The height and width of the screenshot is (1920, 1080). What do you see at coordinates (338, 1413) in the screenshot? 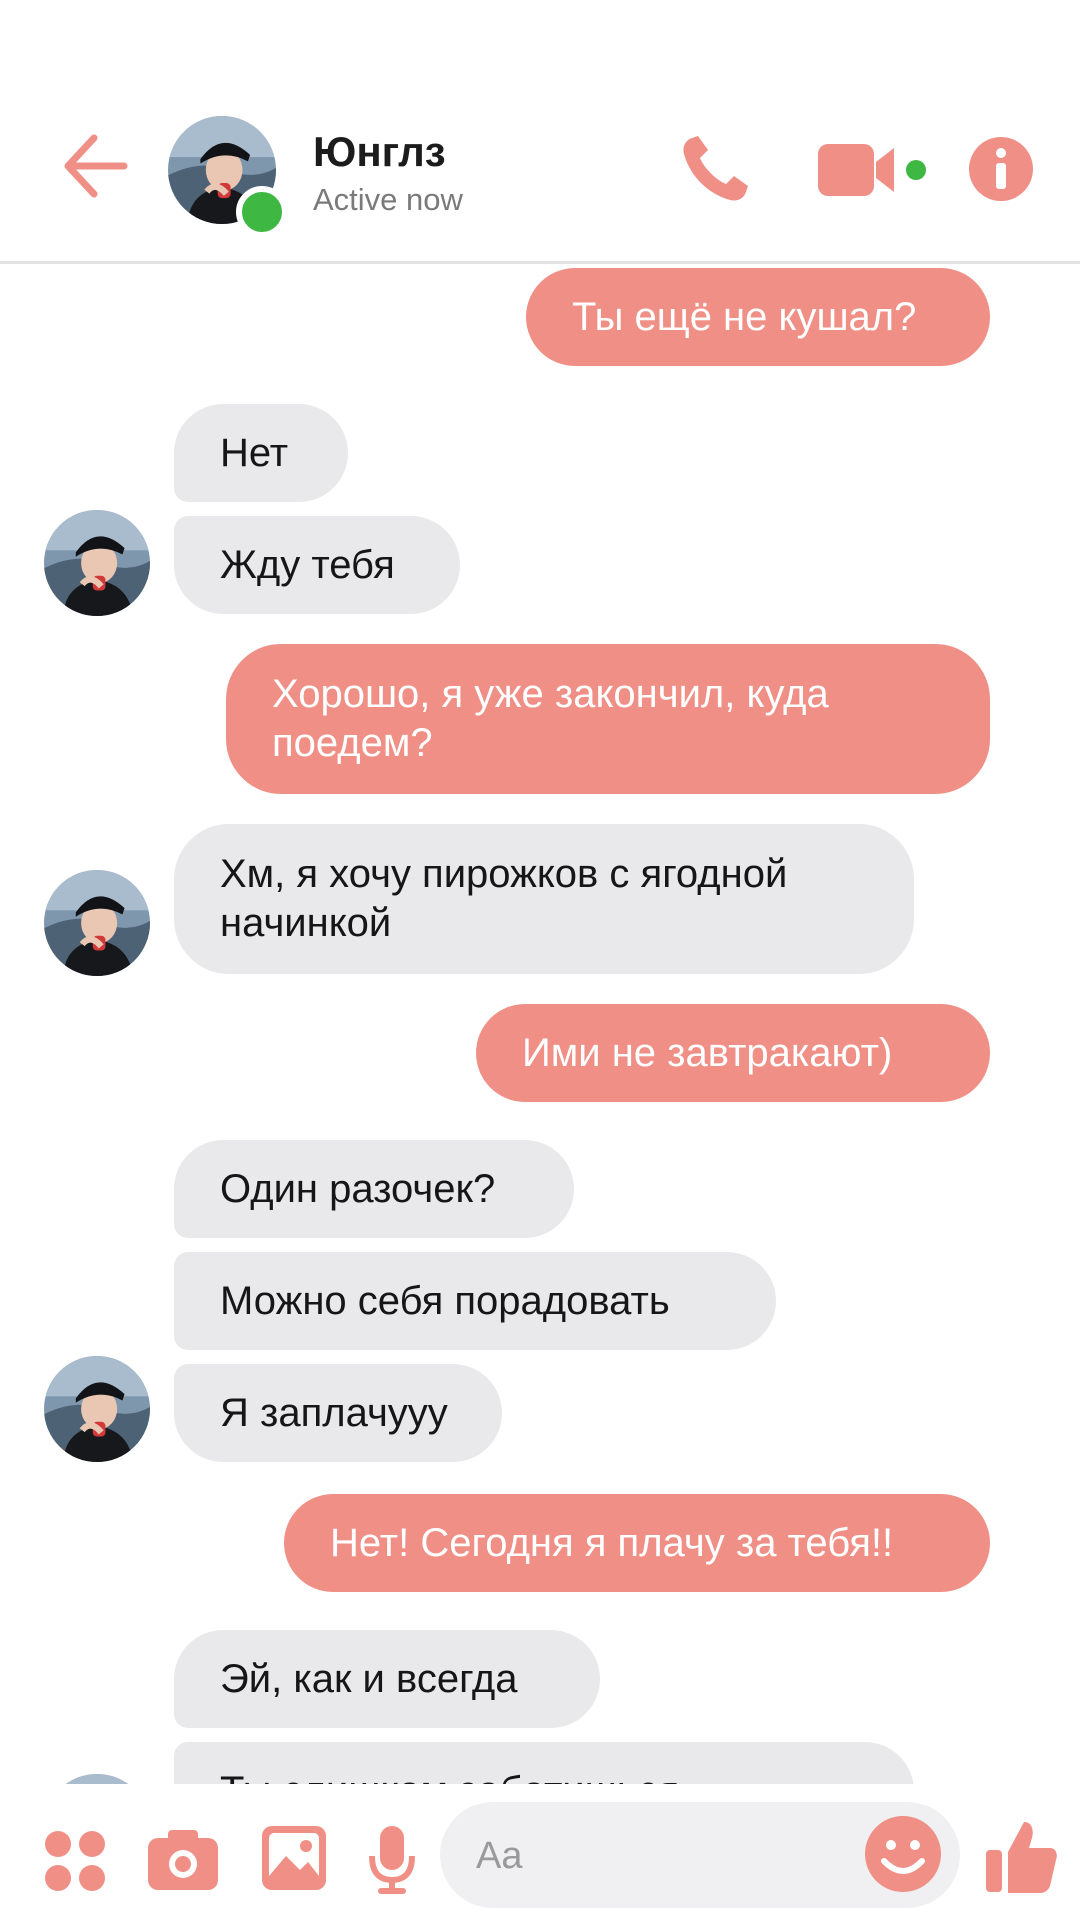
I see `incoming-message: Я заплачууу` at bounding box center [338, 1413].